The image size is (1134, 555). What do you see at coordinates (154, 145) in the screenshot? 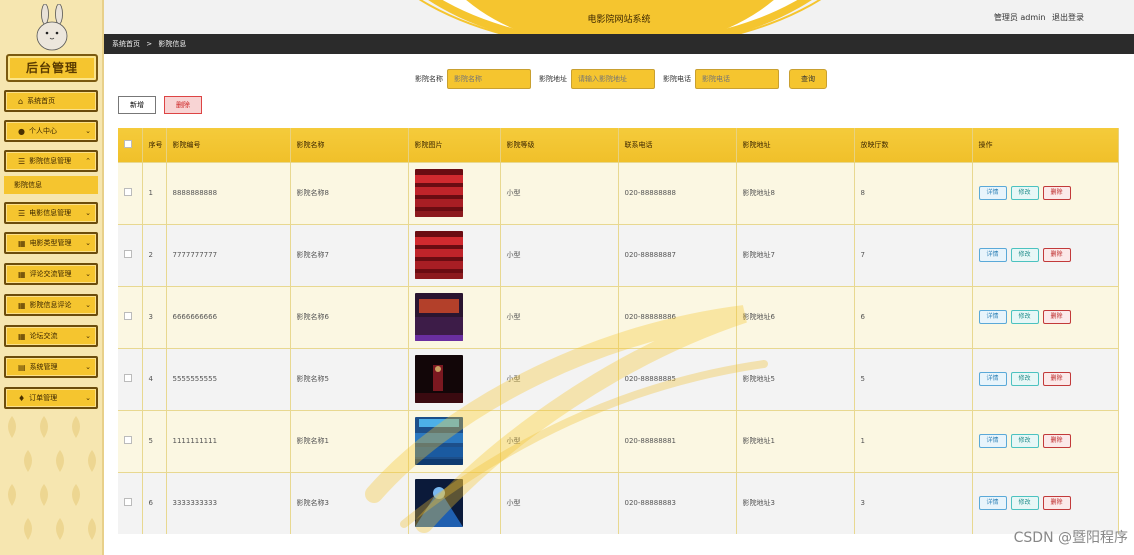
I see `col-index: 序号` at bounding box center [154, 145].